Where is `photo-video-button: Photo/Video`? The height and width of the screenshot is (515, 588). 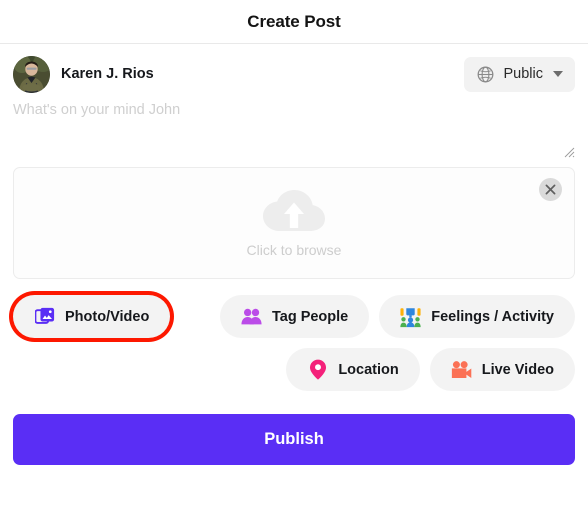
photo-video-button: Photo/Video is located at coordinates (92, 316).